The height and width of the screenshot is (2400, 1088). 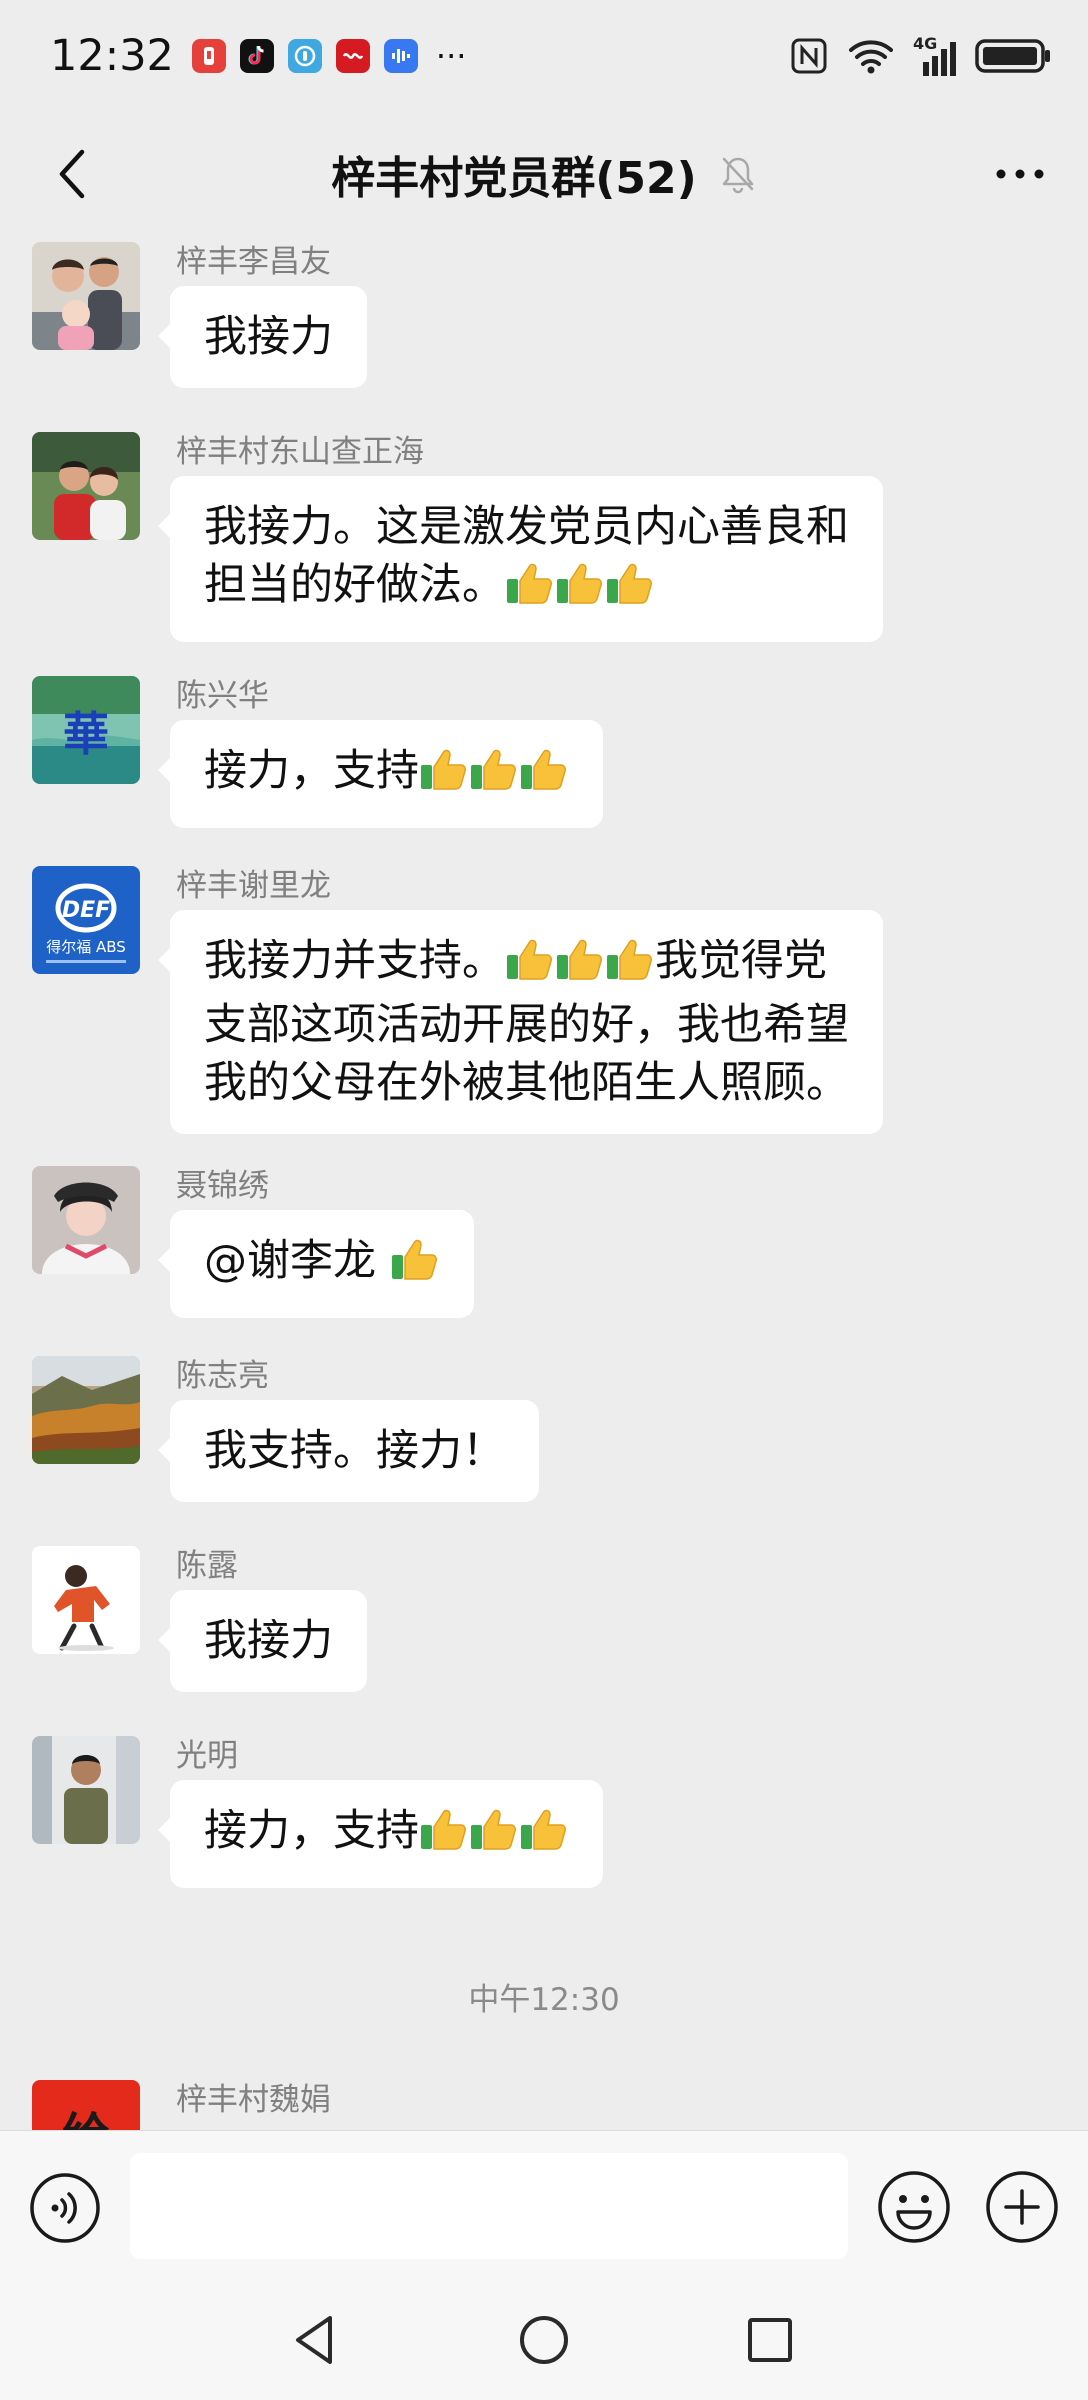 What do you see at coordinates (526, 1083) in the screenshot?
I see `message-text: 我的父母在外被其他陌生人照顾。` at bounding box center [526, 1083].